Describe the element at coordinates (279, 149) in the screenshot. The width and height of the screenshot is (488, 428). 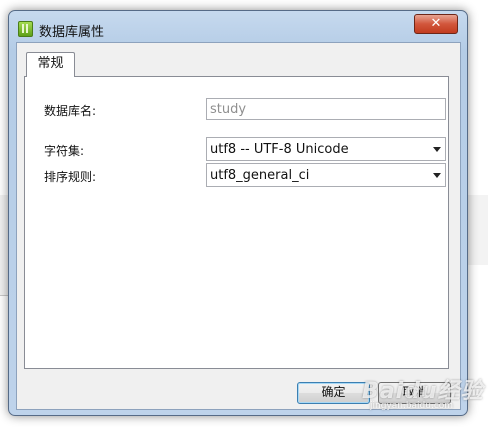
I see `charset-value: utf8 -- UTF-8 Unicode` at that location.